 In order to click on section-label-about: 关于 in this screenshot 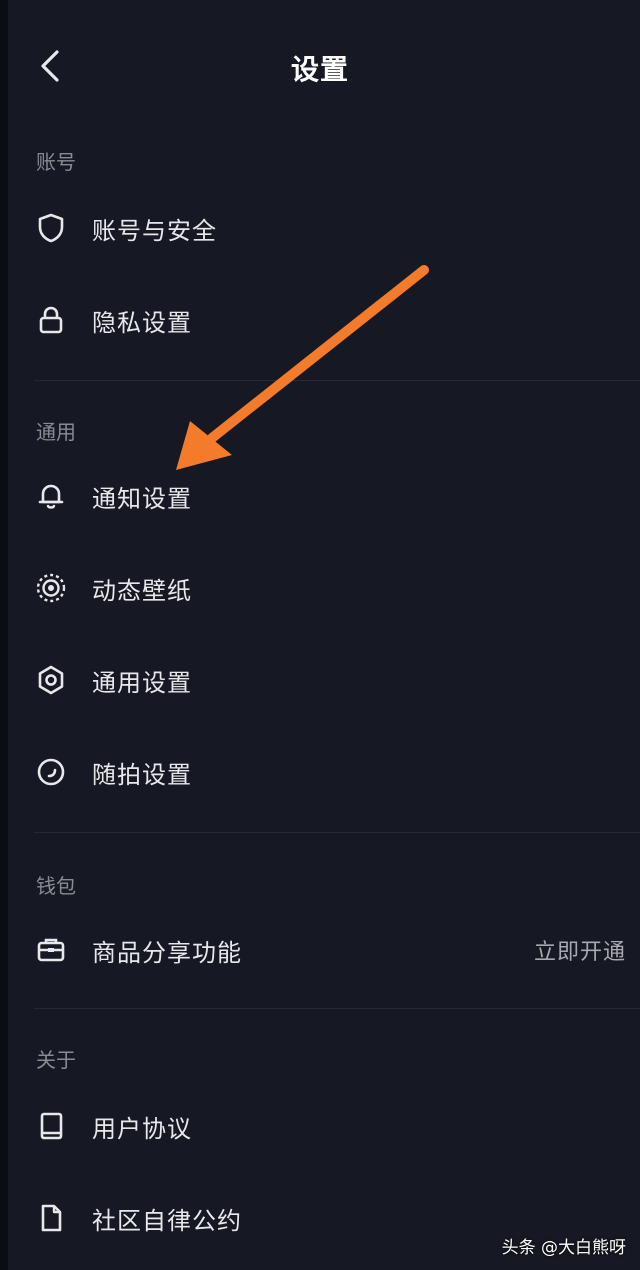, I will do `click(56, 1060)`.